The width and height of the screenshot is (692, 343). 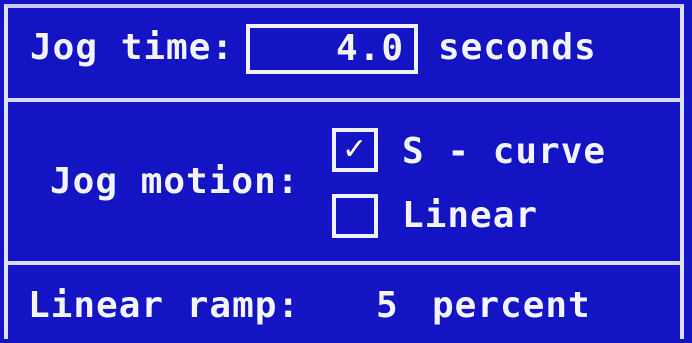 I want to click on check-mark-icon: ✓, so click(x=355, y=149).